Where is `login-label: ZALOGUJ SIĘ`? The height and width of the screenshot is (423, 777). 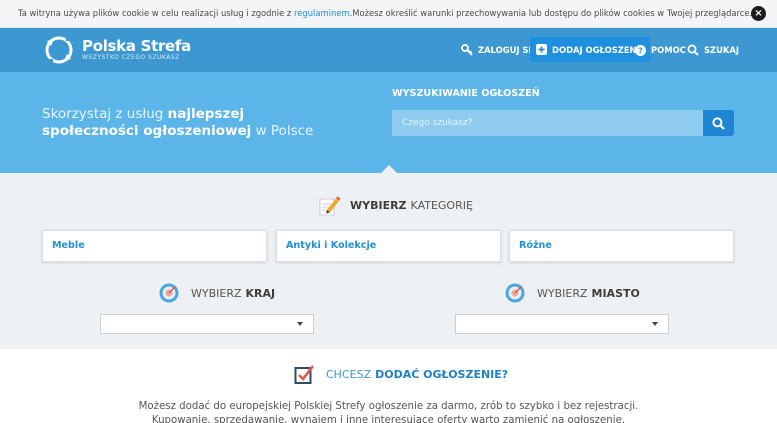
login-label: ZALOGUJ SIĘ is located at coordinates (508, 50).